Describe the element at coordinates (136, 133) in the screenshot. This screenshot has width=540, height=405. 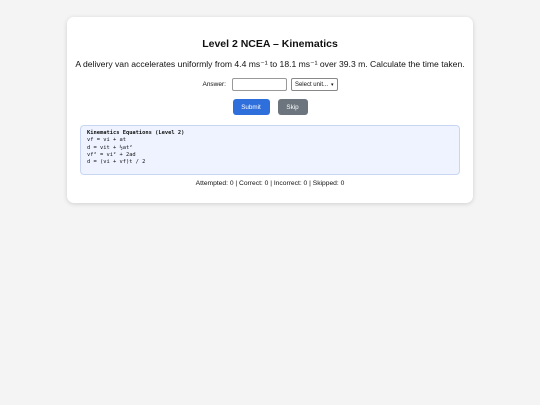
I see `equations-title: Kinematics Equations (Level 2)` at that location.